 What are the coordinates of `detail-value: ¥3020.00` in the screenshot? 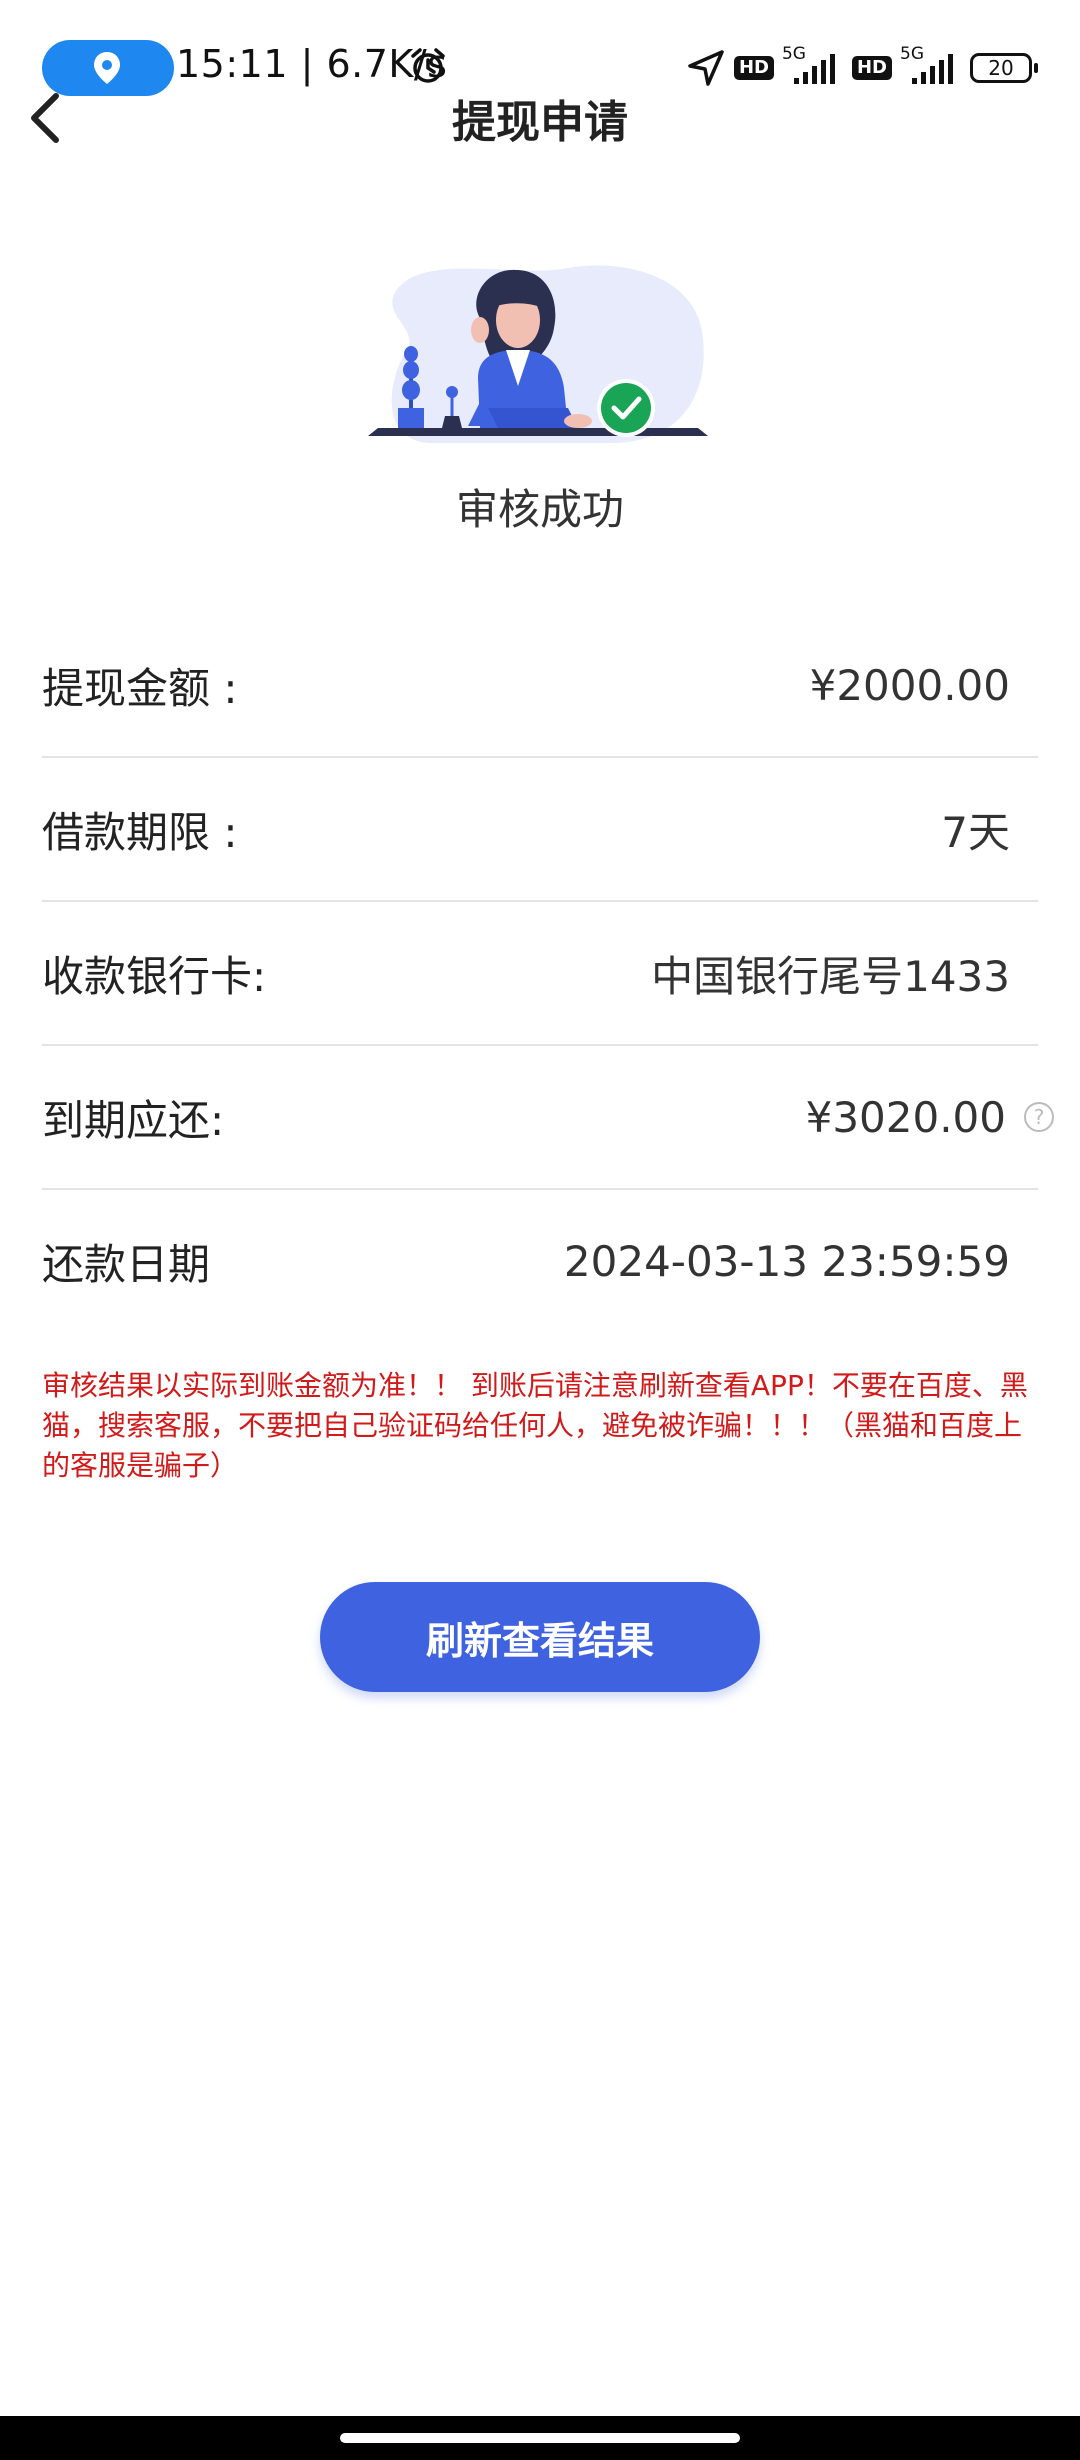 It's located at (905, 1117).